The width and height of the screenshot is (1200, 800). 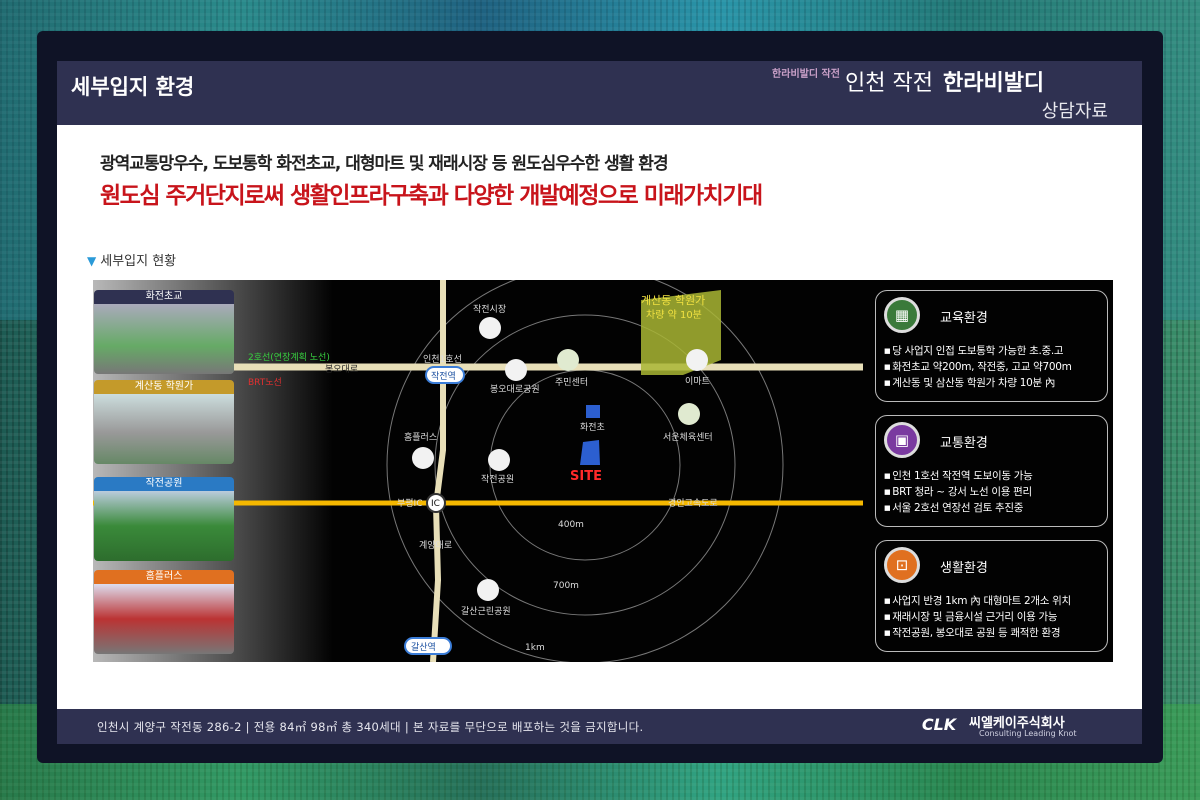 I want to click on chevron-icon: ▼, so click(x=92, y=261).